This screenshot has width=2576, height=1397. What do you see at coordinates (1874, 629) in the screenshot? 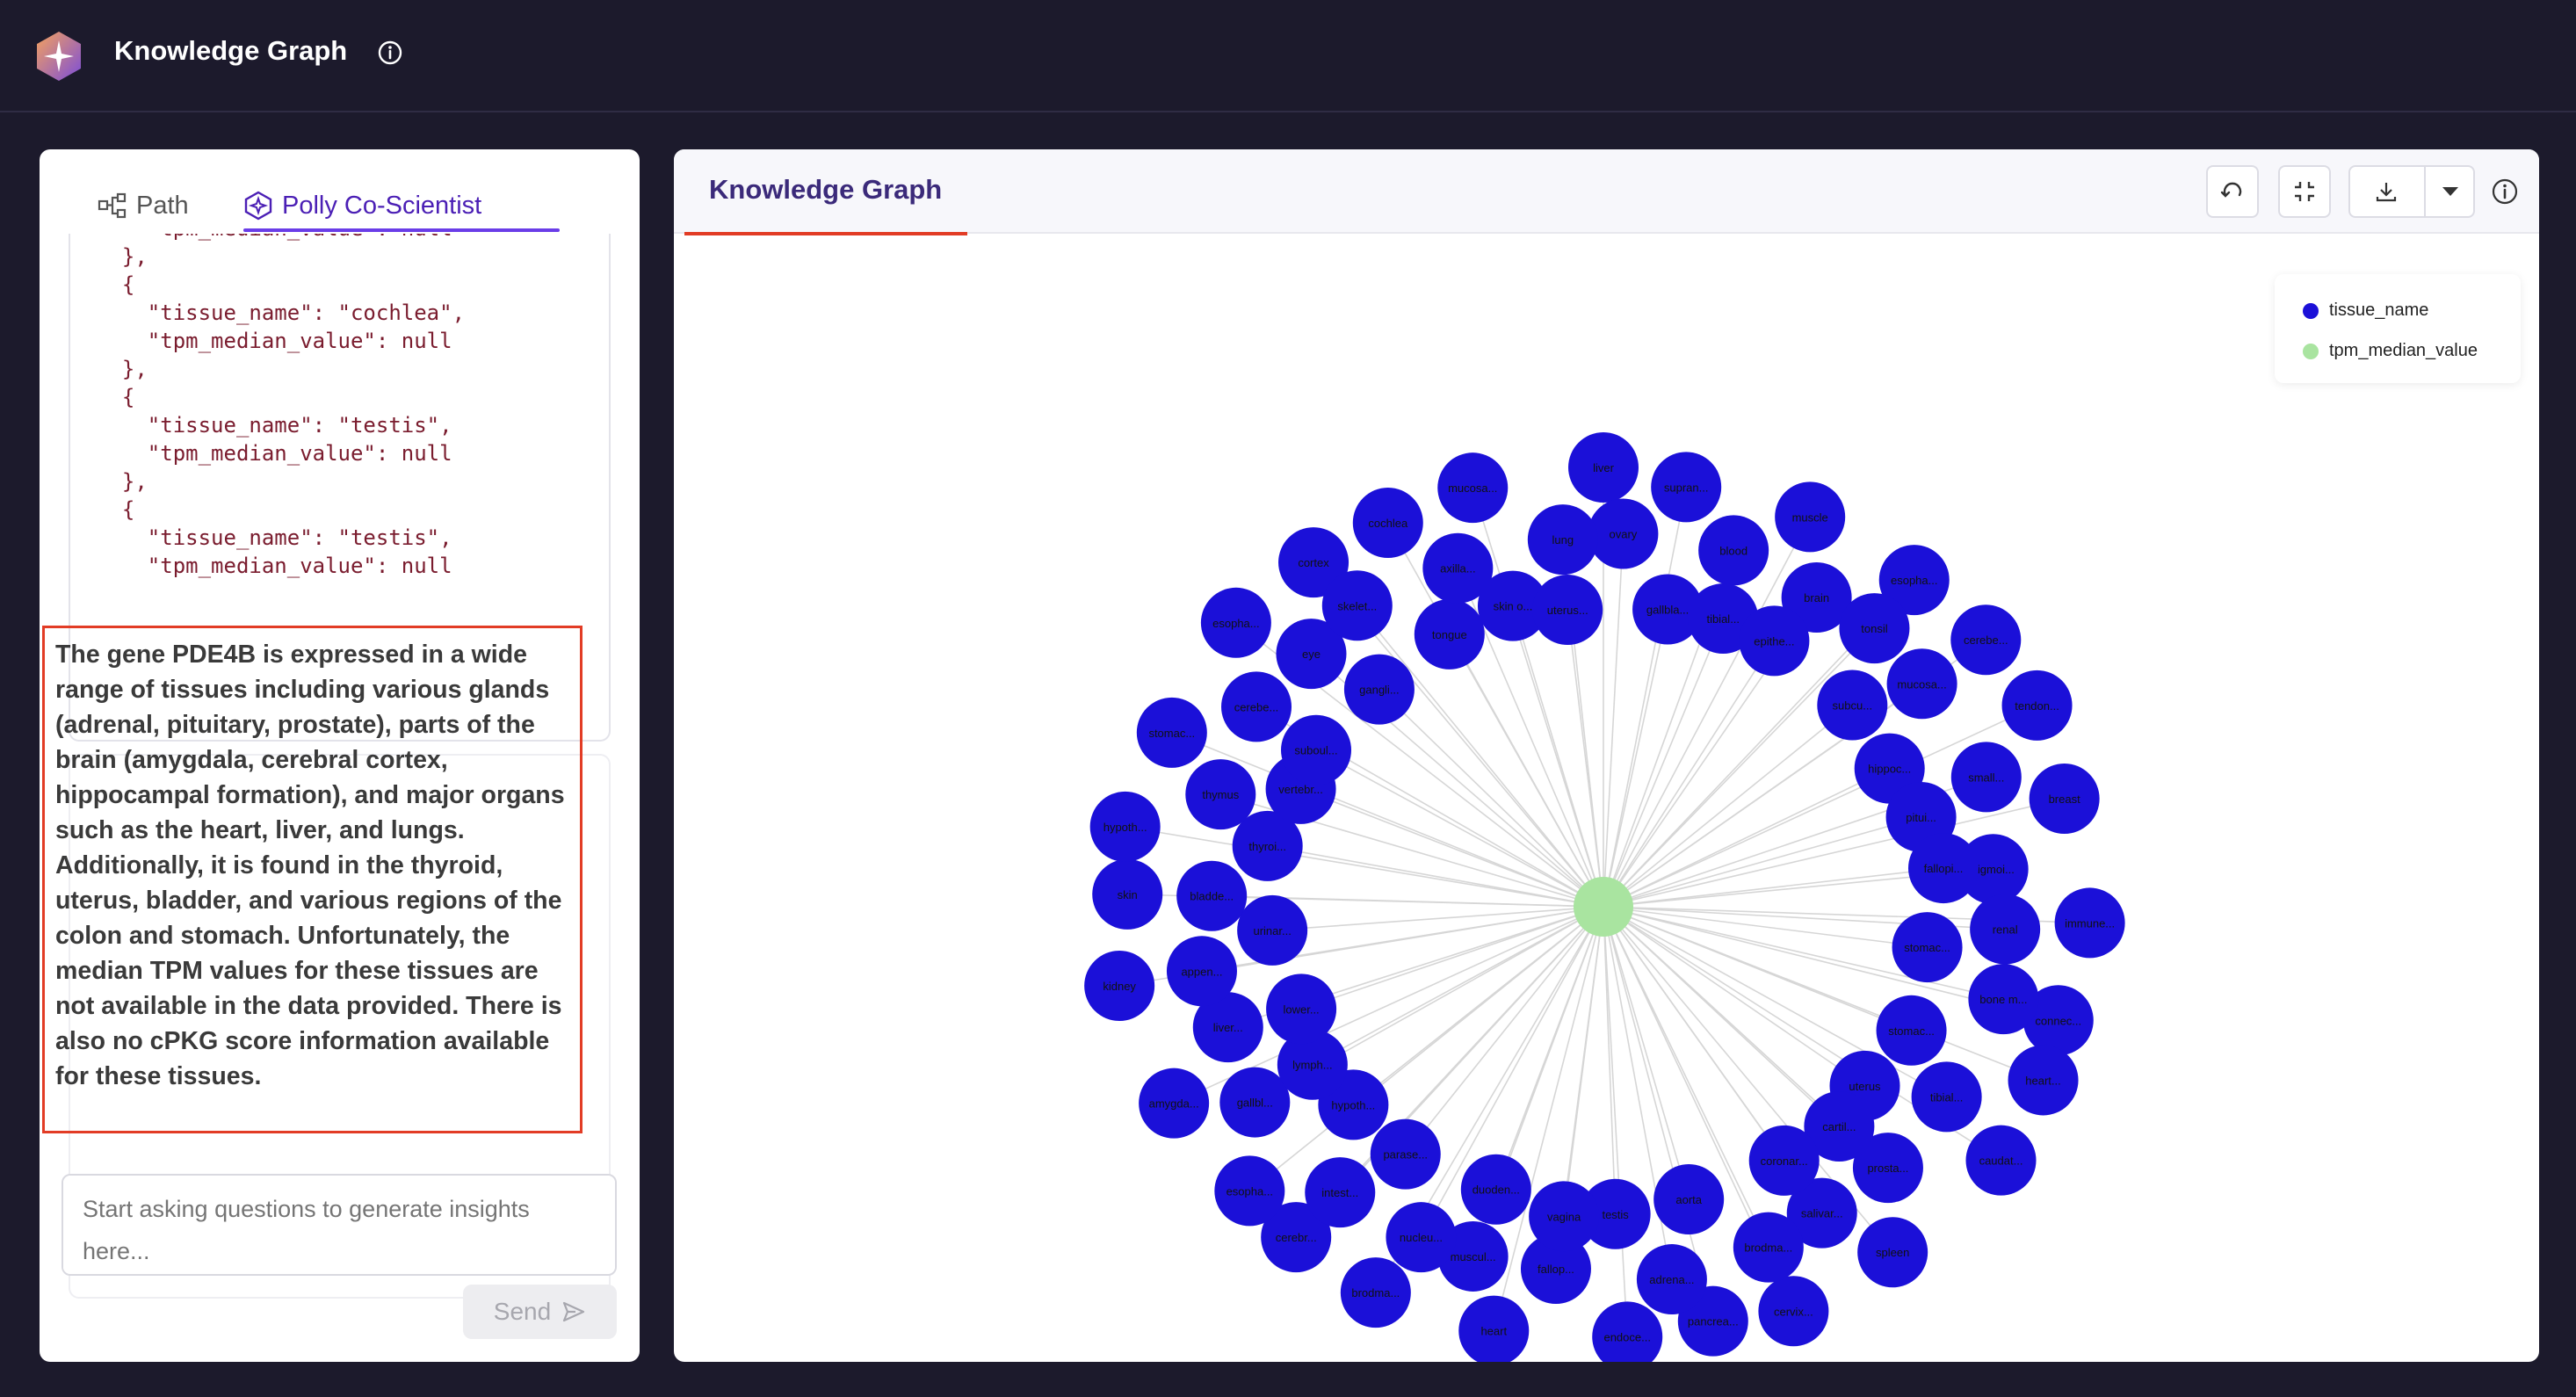
I see `graph-node-tissue: tonsil` at bounding box center [1874, 629].